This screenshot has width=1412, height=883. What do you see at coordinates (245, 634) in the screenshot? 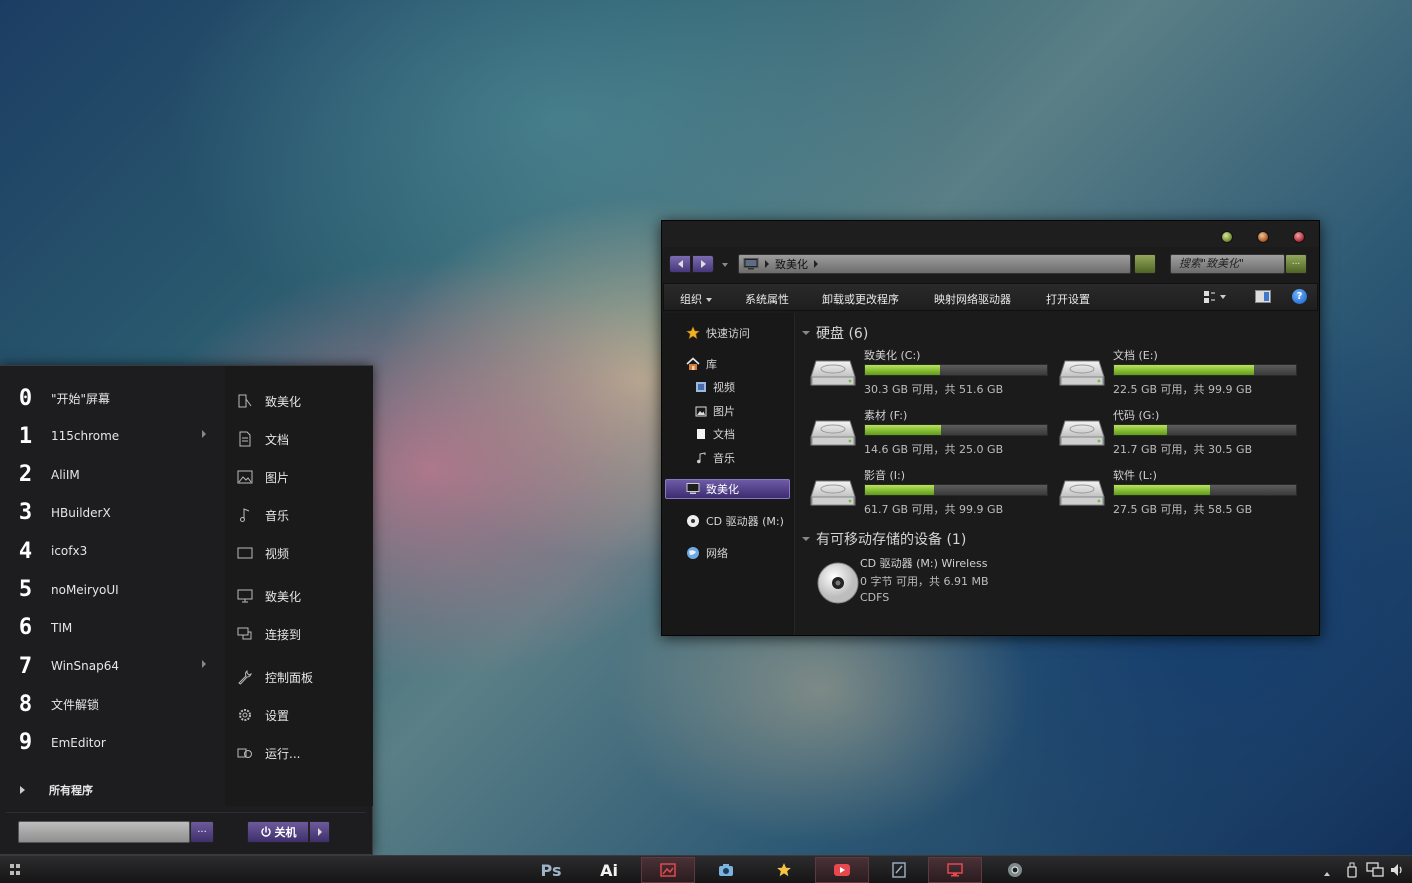
I see `connect-icon` at bounding box center [245, 634].